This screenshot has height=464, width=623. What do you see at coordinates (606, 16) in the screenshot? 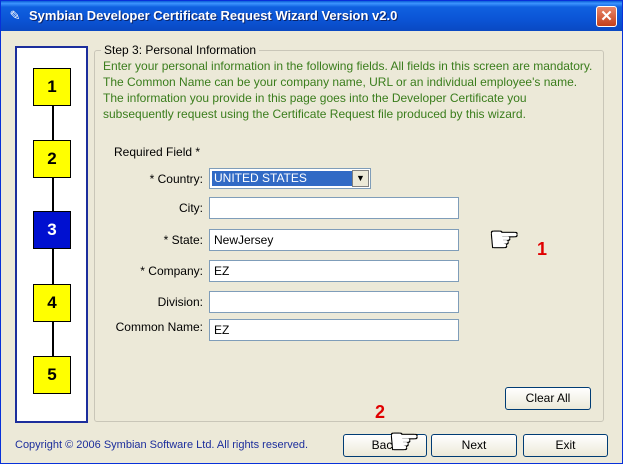
I see `close-button: ✕` at bounding box center [606, 16].